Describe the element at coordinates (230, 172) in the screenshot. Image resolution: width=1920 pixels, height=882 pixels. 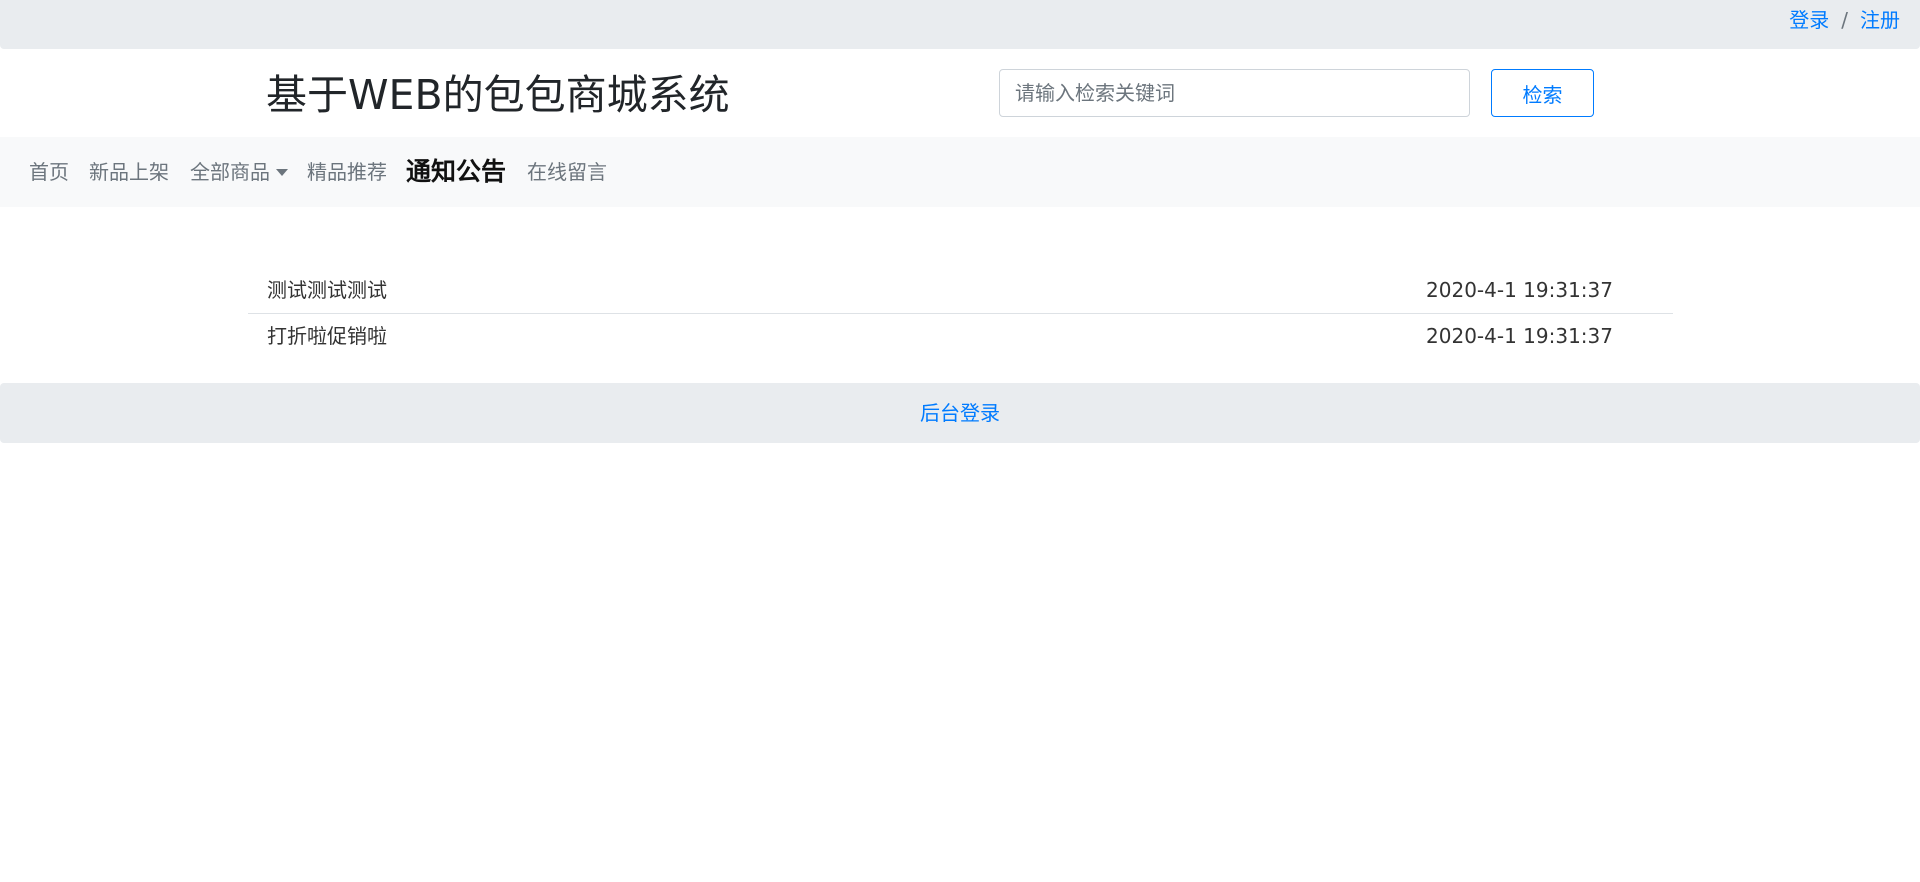
I see `nav-item-all-products-label: 全部商品` at that location.